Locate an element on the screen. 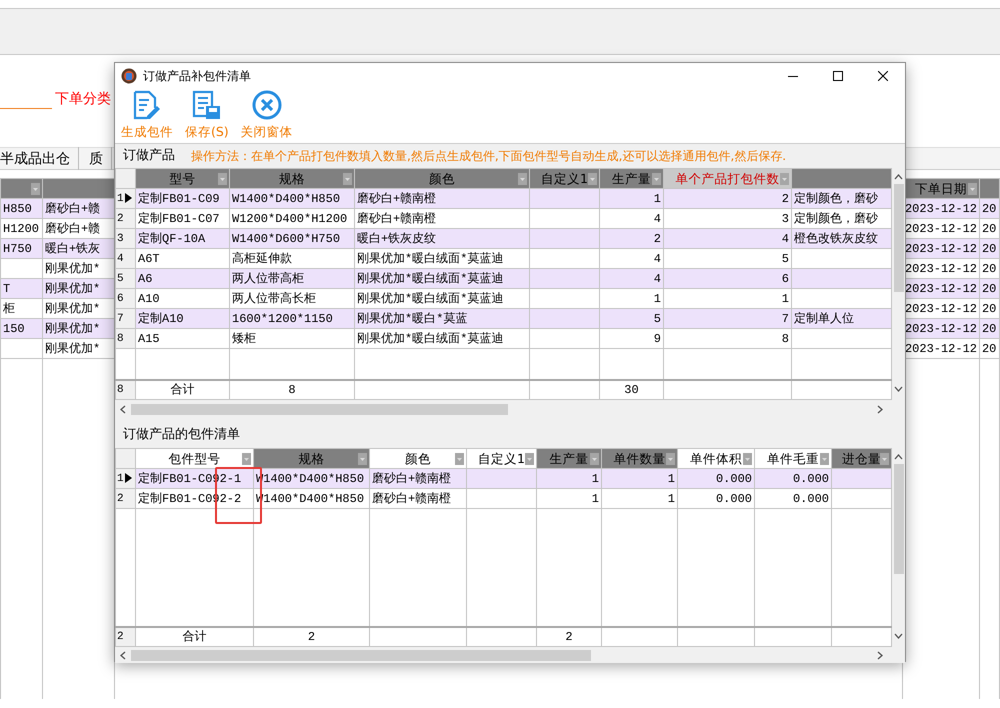 The height and width of the screenshot is (708, 1000). table-cell: 定制颜色，磨砂 is located at coordinates (842, 198).